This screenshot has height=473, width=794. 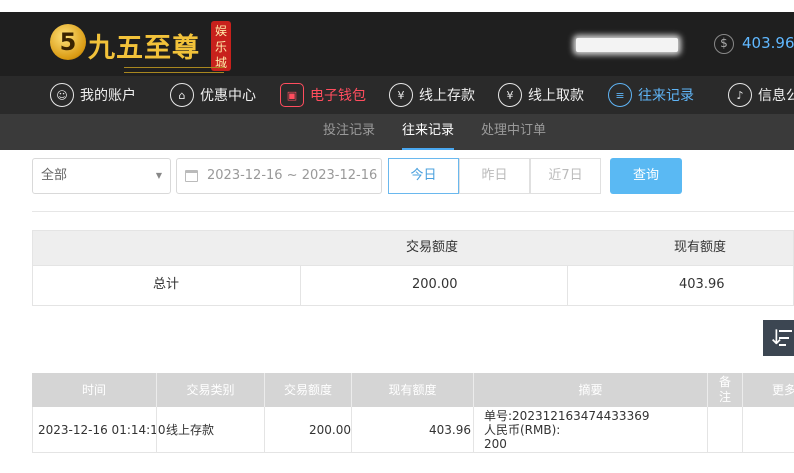 I want to click on brand-seal: 娱乐城, so click(x=221, y=46).